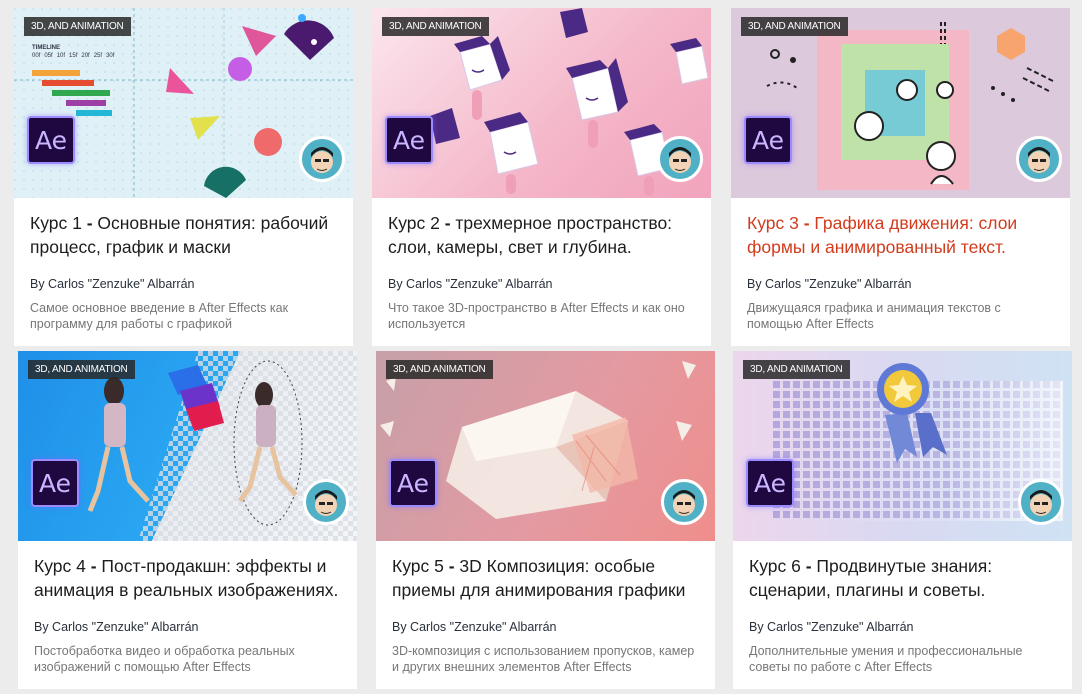  Describe the element at coordinates (110, 56) in the screenshot. I see `timeline-tick: 30f` at that location.